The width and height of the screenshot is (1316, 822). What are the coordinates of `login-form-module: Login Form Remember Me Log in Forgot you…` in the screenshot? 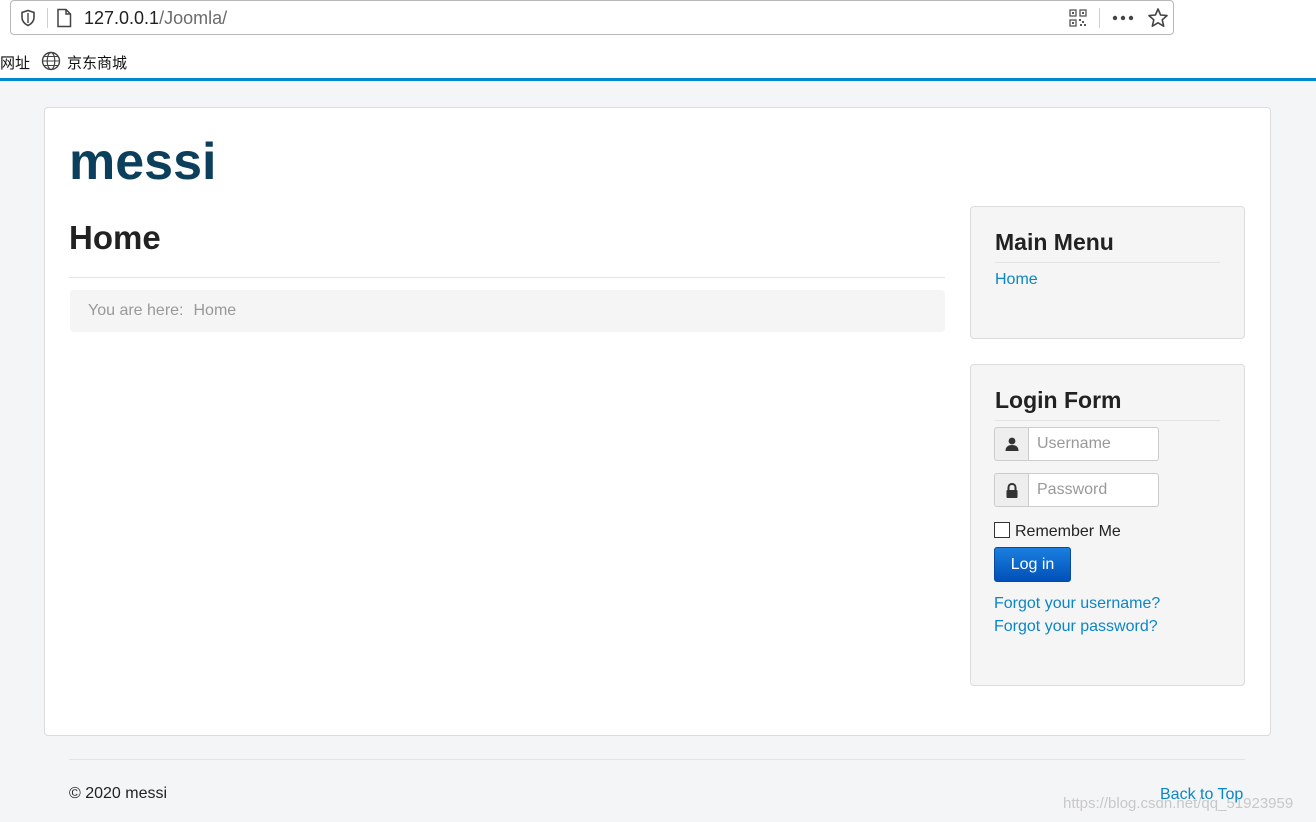 It's located at (1107, 525).